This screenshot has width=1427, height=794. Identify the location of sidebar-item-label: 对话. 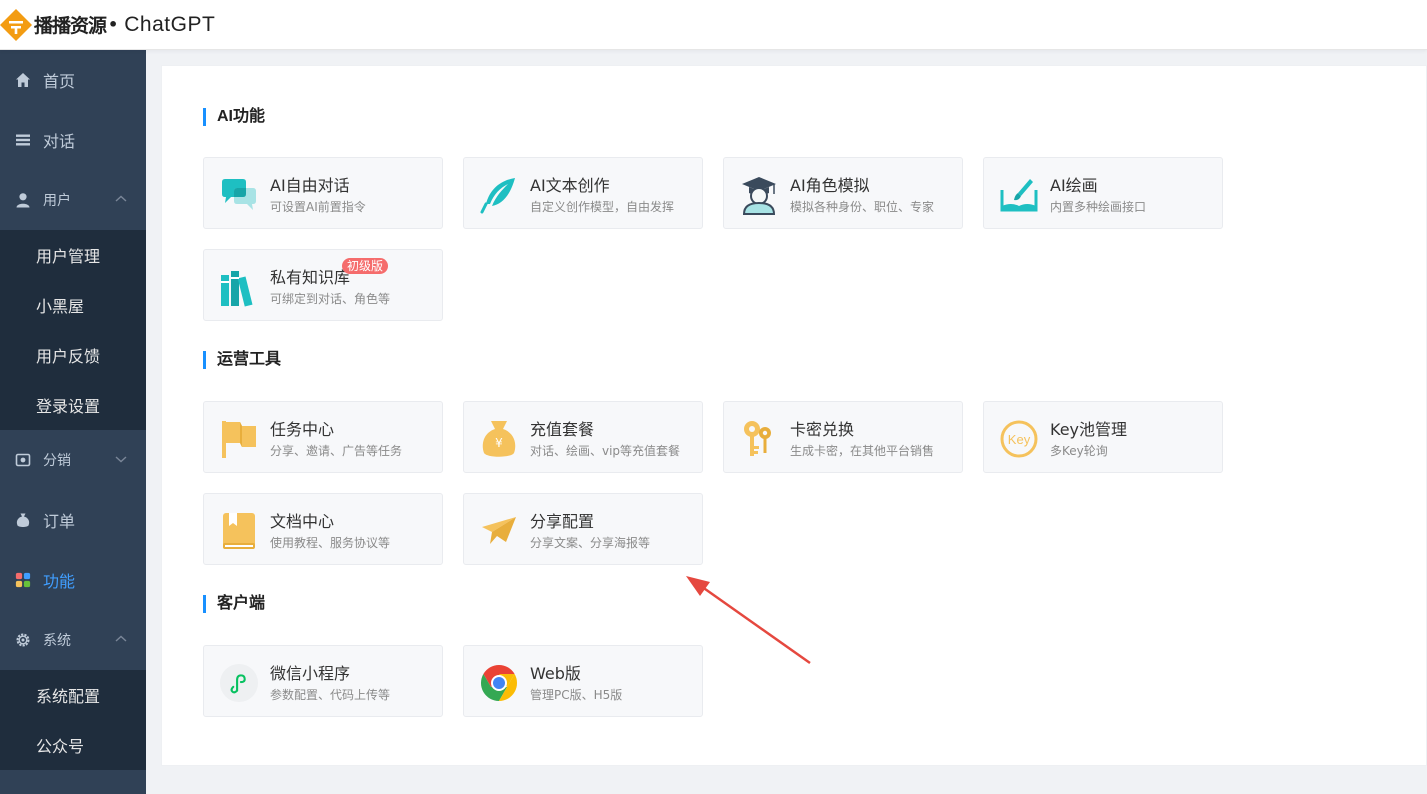
(59, 141).